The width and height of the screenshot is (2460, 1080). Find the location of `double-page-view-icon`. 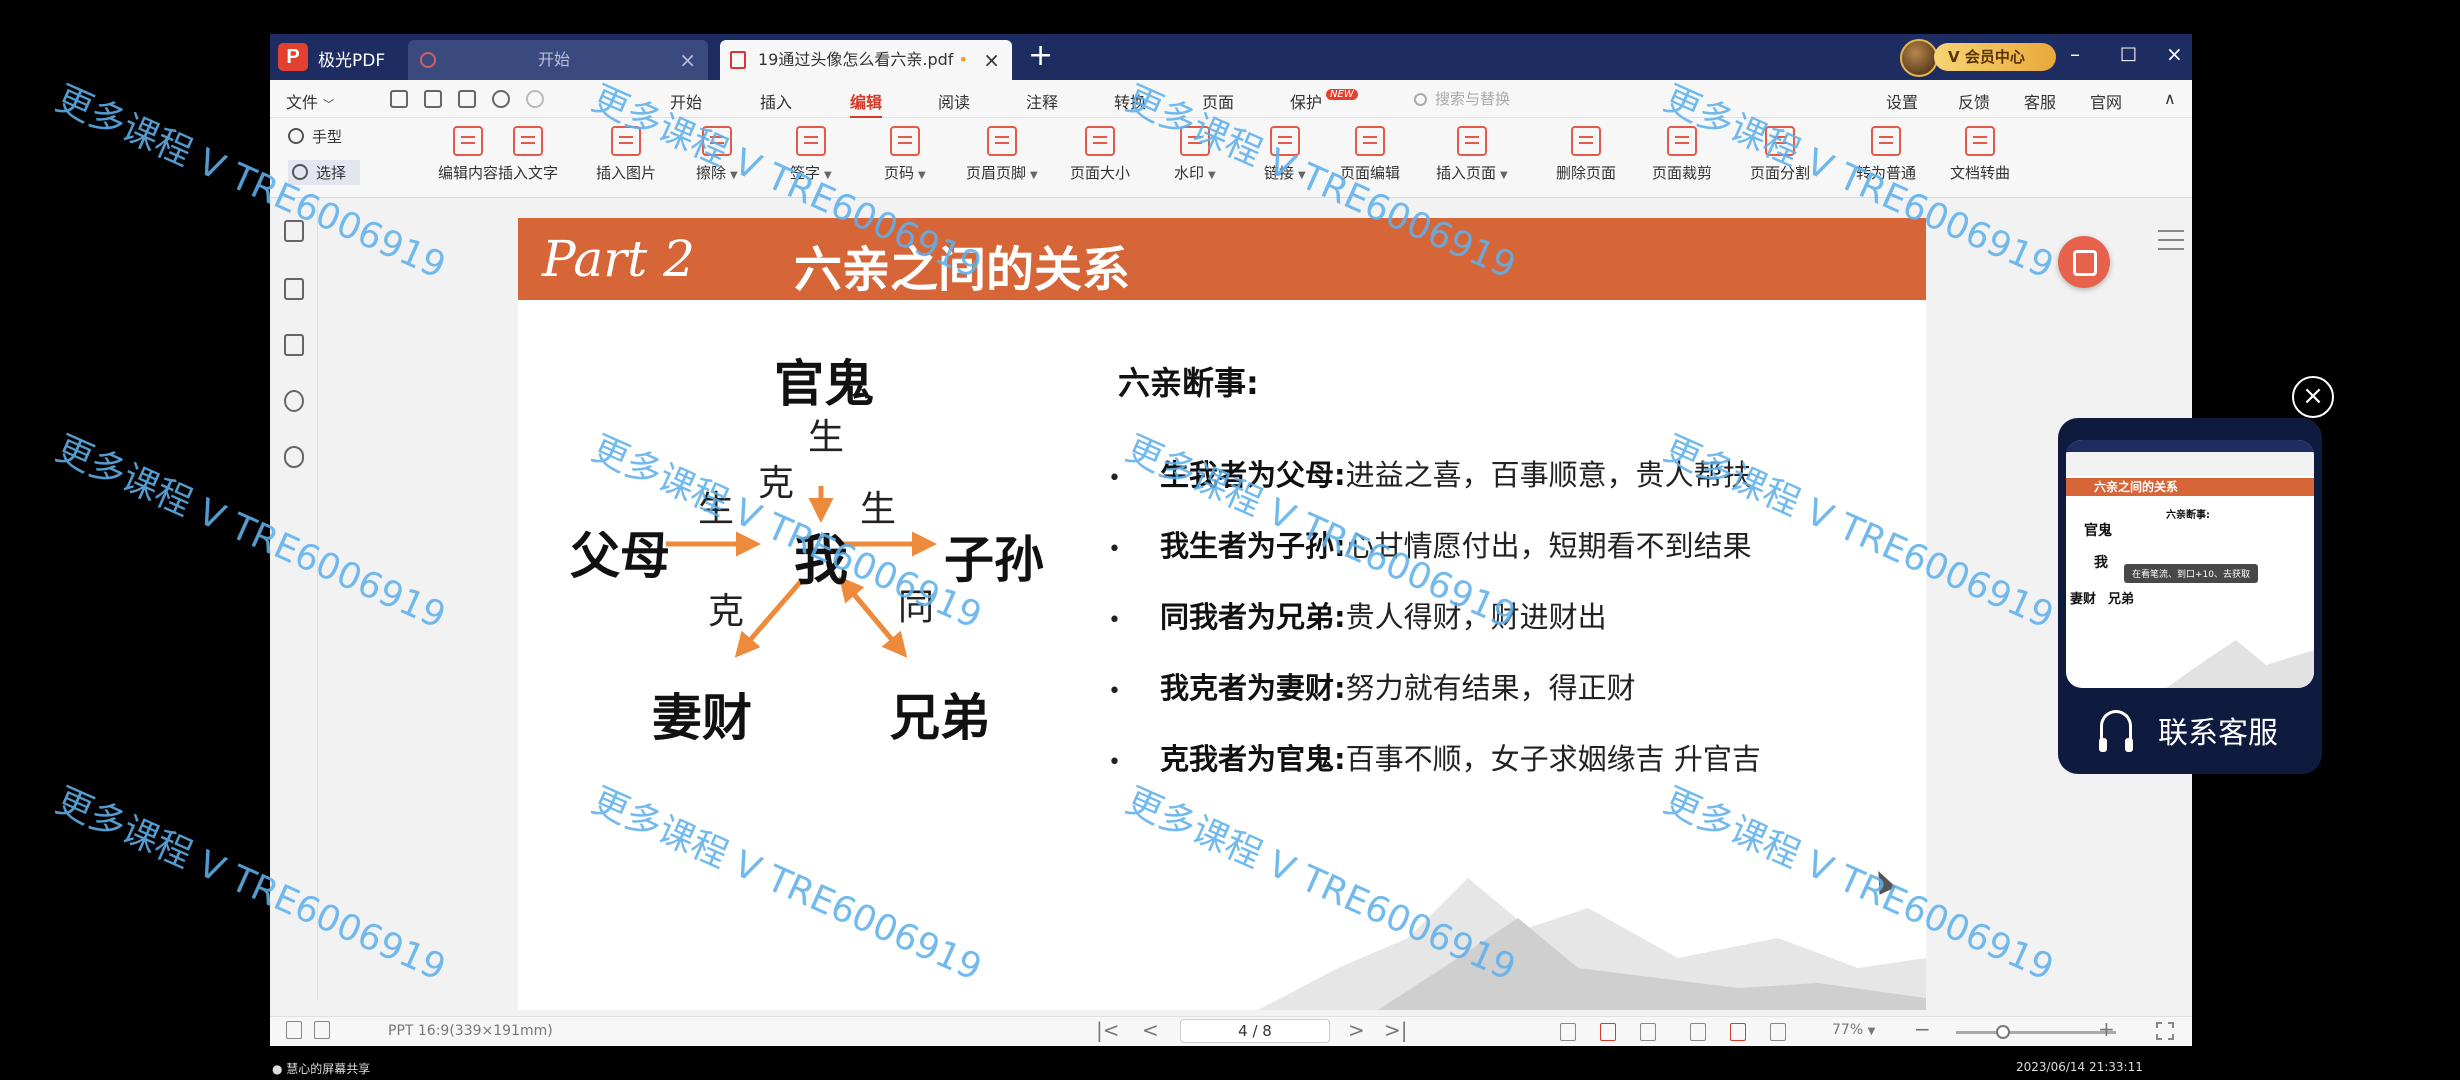

double-page-view-icon is located at coordinates (1648, 1032).